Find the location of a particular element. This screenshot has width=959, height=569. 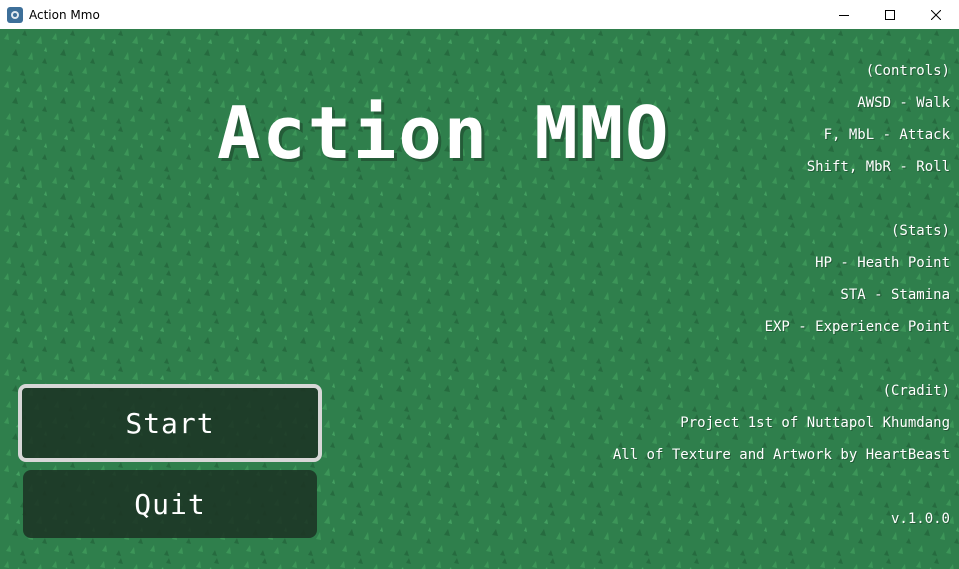

controls-roll: Shift, MbR - Roll is located at coordinates (878, 167).